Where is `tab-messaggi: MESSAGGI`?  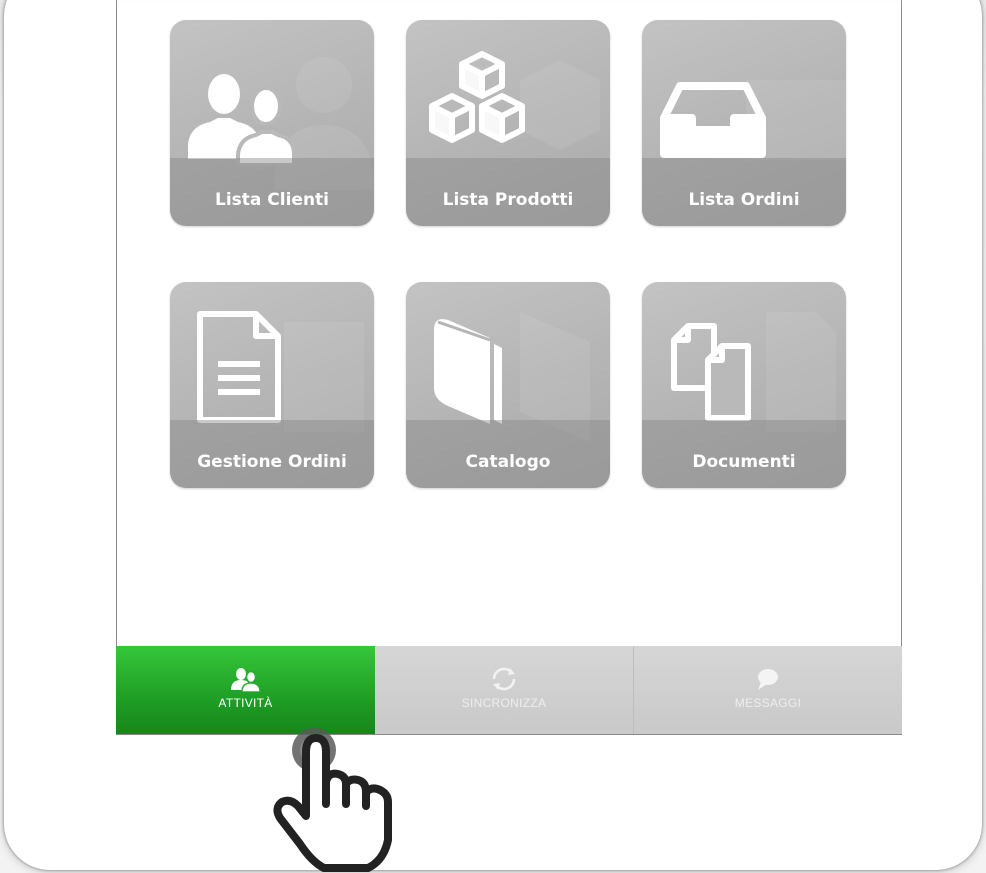 tab-messaggi: MESSAGGI is located at coordinates (768, 690).